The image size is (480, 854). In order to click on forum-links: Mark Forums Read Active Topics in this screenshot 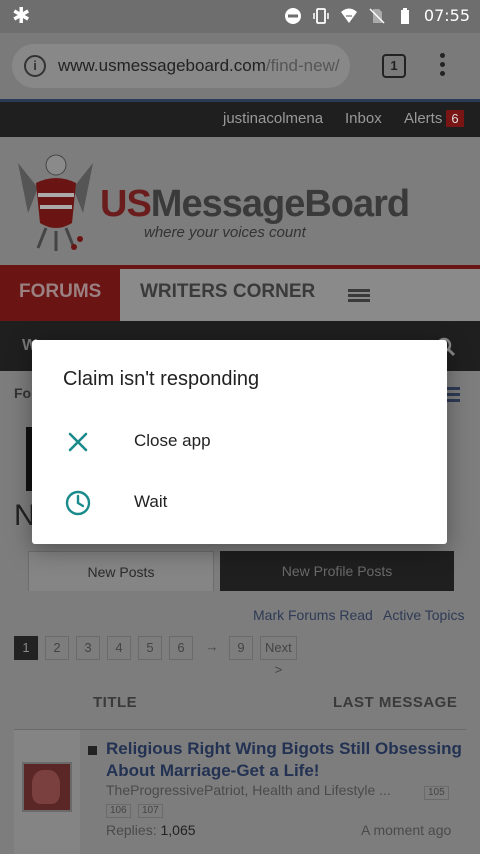, I will do `click(240, 617)`.